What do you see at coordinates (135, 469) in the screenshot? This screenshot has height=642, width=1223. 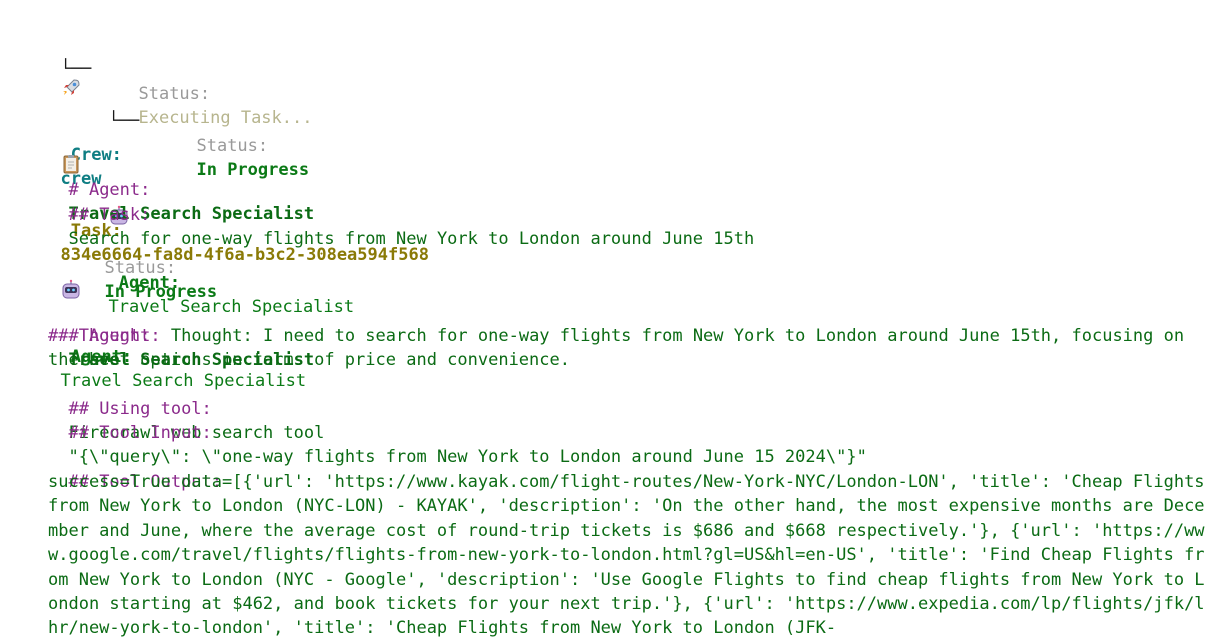 I see `block2-tool-output-label-row: ## Tool Output:` at bounding box center [135, 469].